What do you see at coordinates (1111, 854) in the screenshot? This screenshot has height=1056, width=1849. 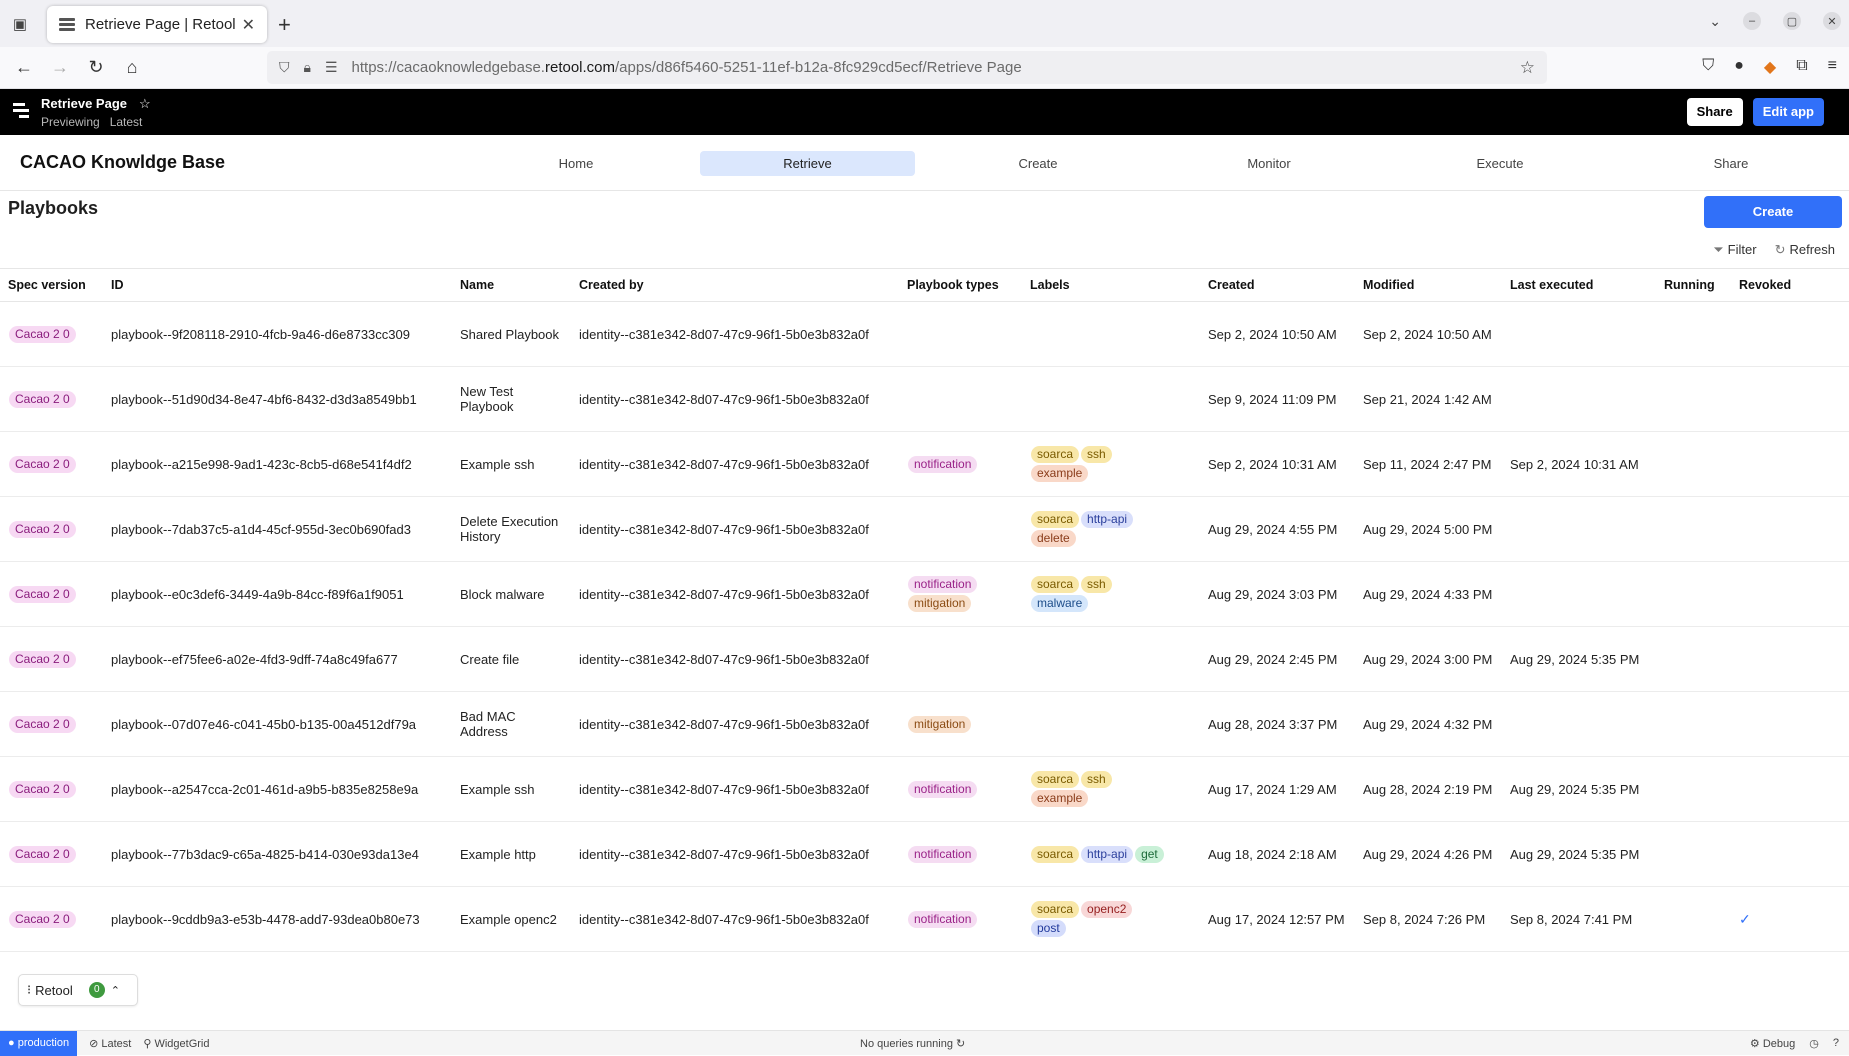 I see `cell-labels: soarca http-api get` at bounding box center [1111, 854].